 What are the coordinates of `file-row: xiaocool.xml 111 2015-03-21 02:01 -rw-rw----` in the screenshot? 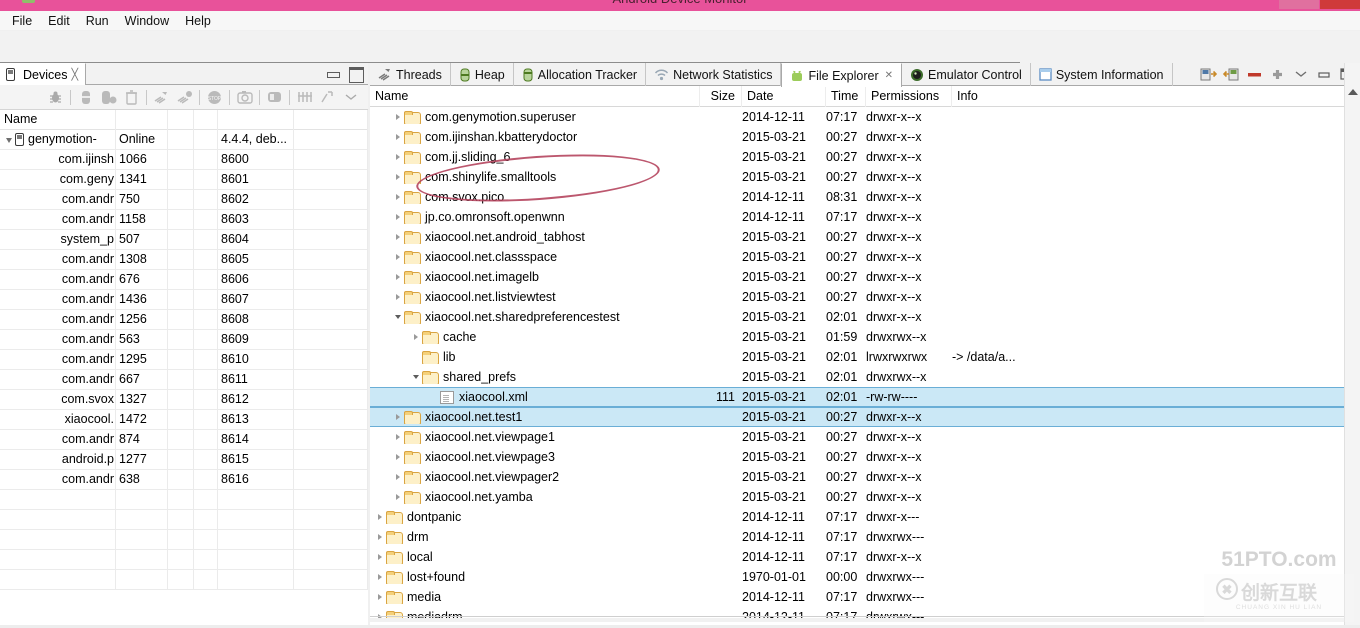 It's located at (865, 397).